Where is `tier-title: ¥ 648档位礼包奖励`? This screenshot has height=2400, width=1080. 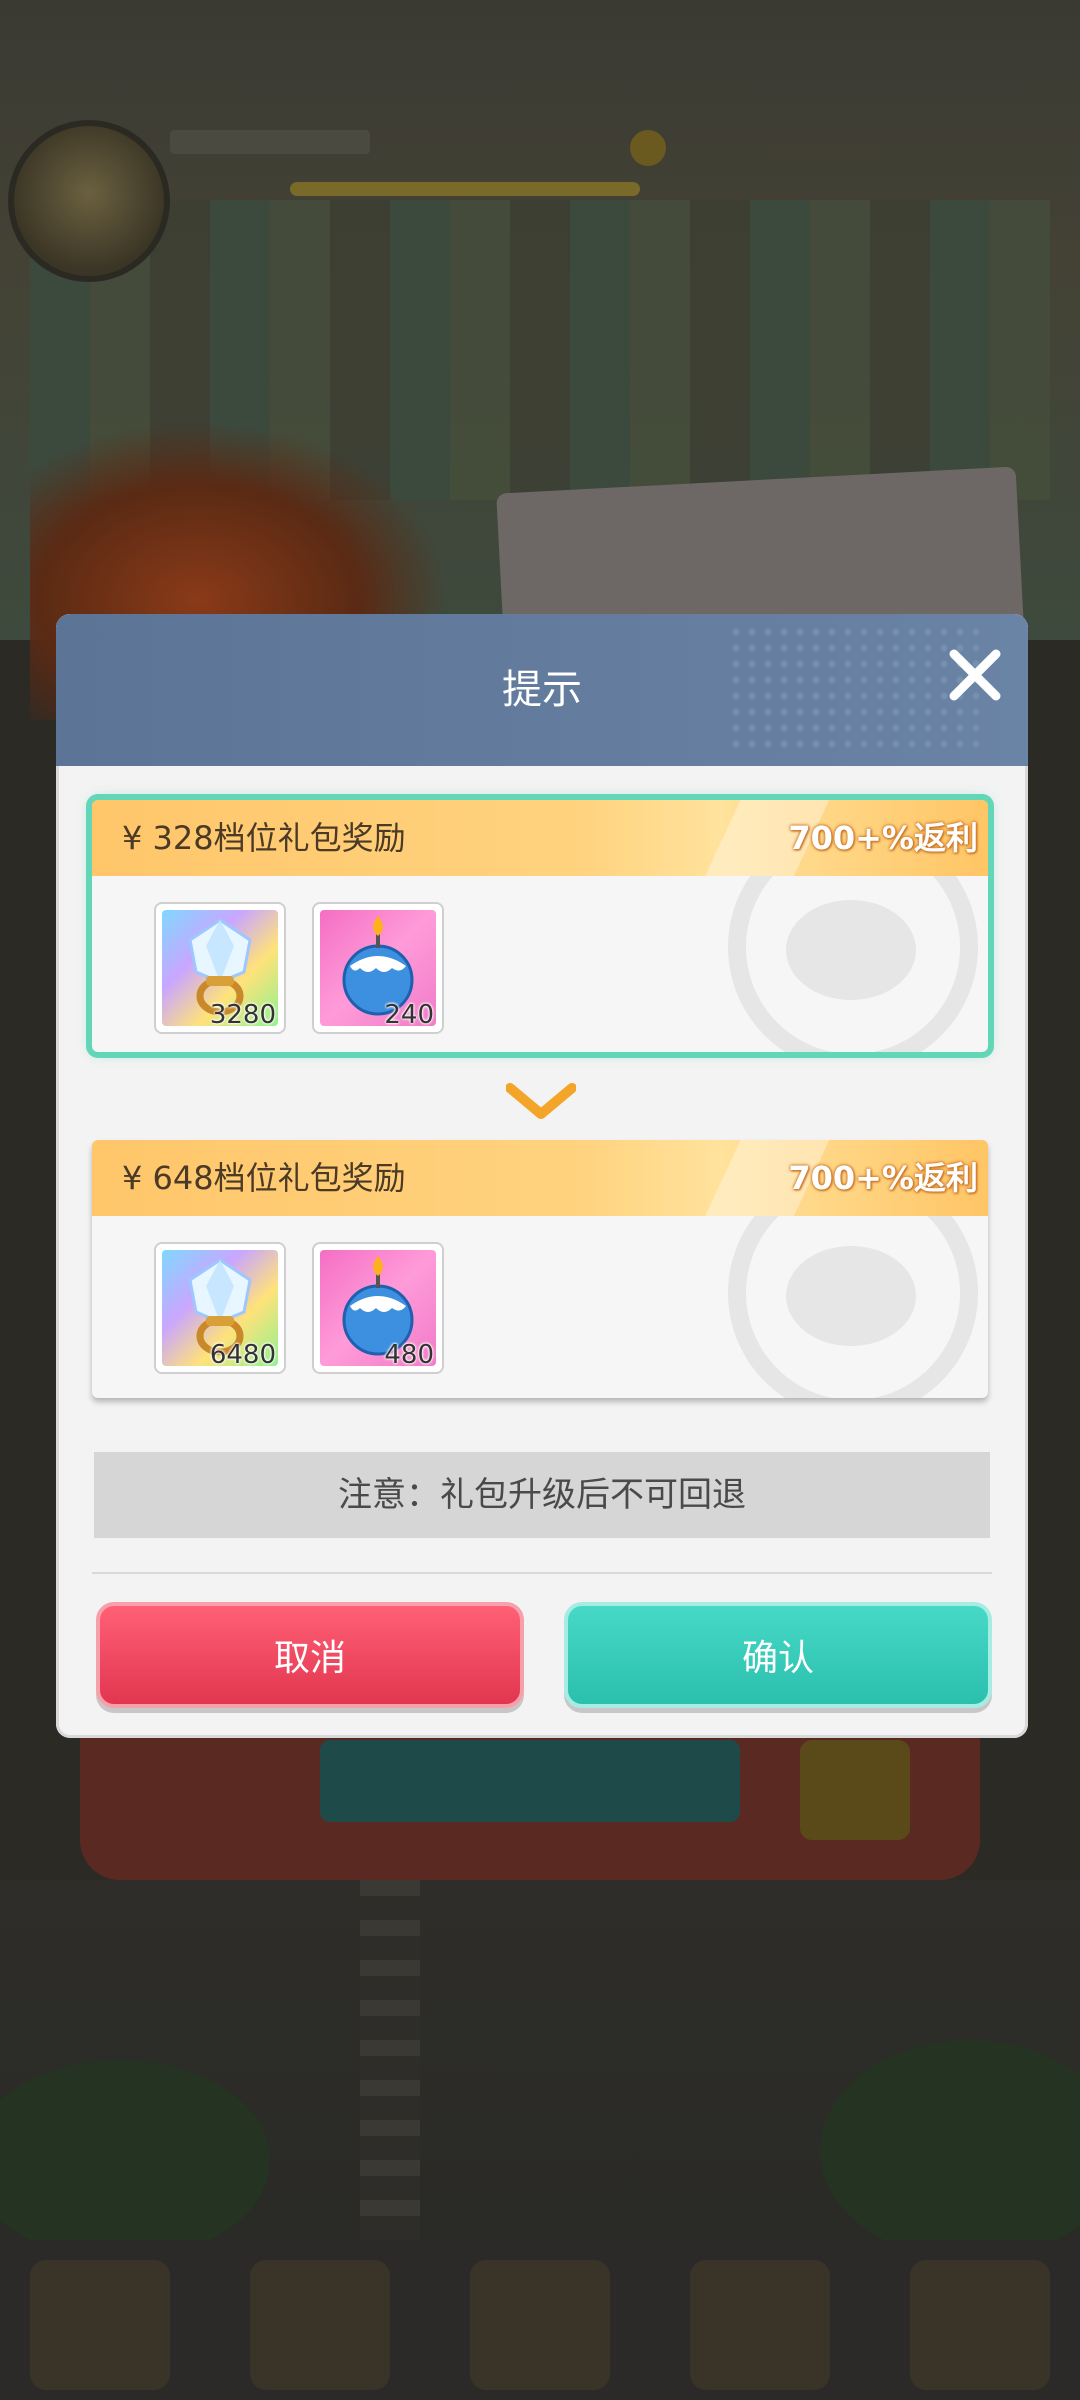 tier-title: ¥ 648档位礼包奖励 is located at coordinates (264, 1178).